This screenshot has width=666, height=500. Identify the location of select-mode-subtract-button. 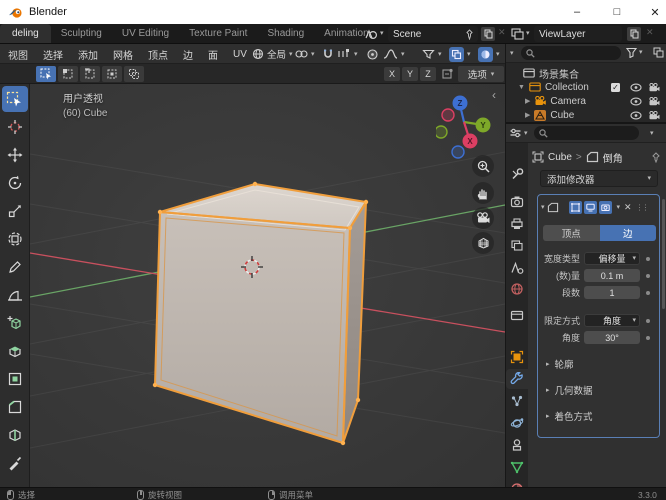
(90, 74).